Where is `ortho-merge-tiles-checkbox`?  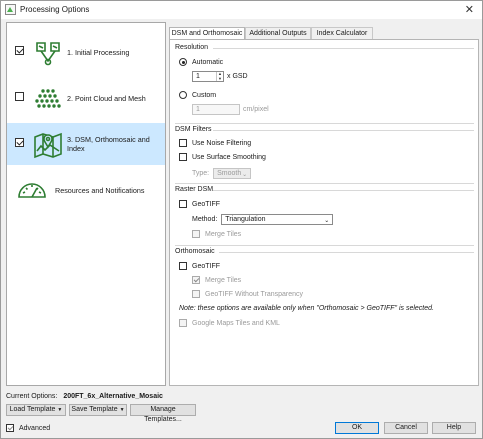
ortho-merge-tiles-checkbox is located at coordinates (196, 280).